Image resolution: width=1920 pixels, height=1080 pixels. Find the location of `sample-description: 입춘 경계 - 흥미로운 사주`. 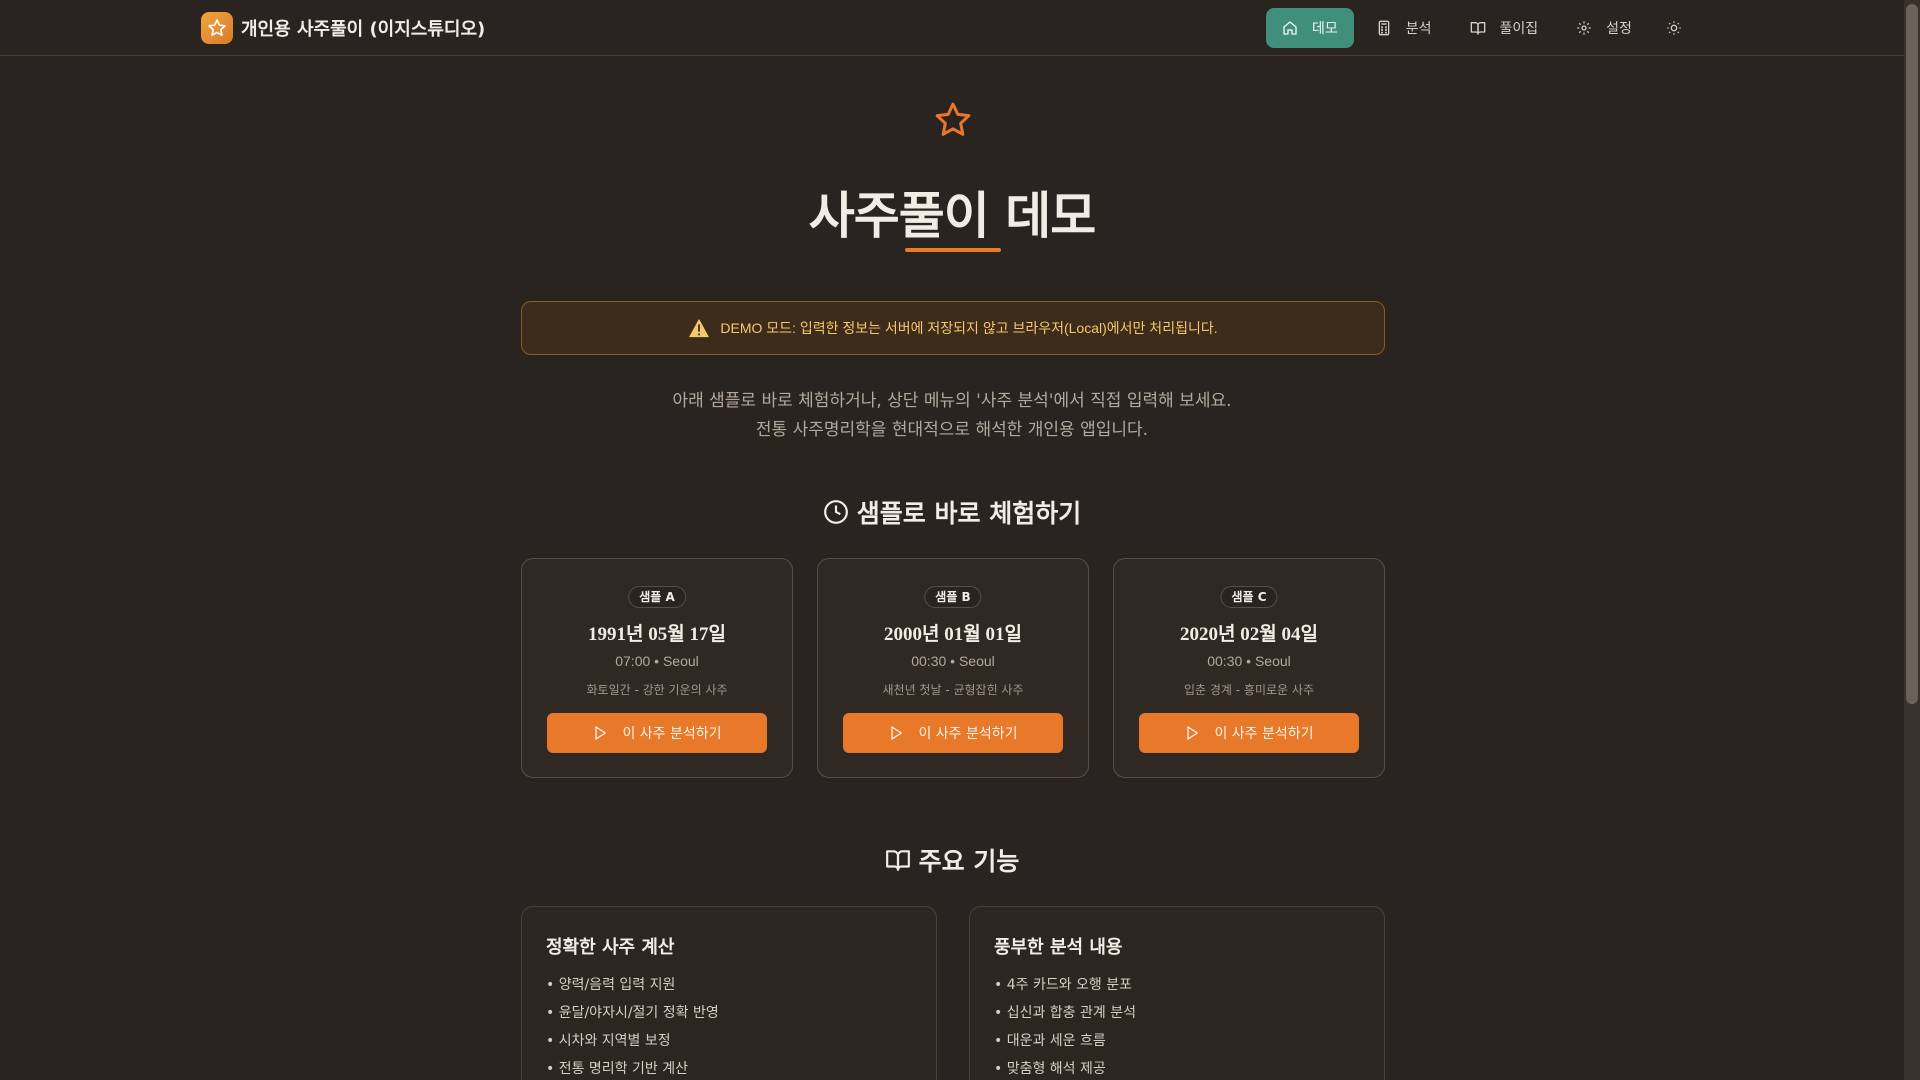

sample-description: 입춘 경계 - 흥미로운 사주 is located at coordinates (1249, 690).